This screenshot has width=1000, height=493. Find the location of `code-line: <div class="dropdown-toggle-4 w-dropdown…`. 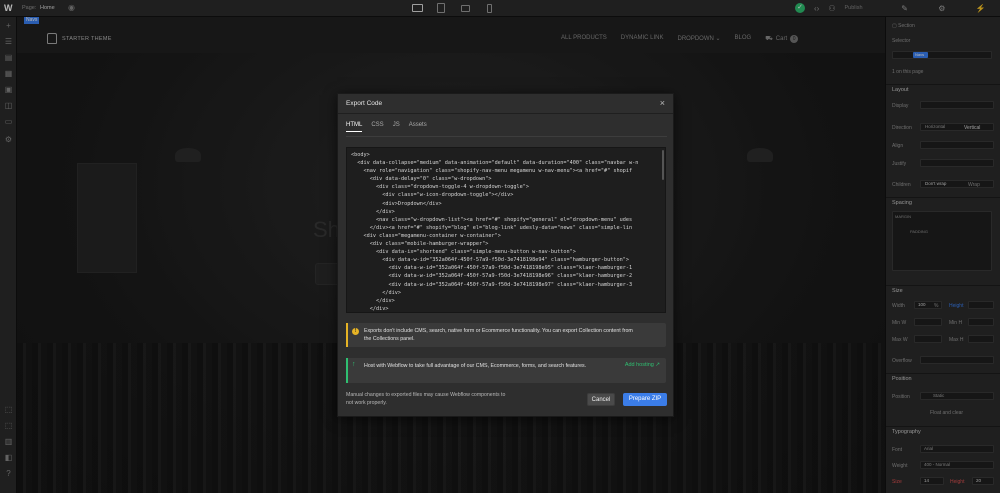

code-line: <div class="dropdown-toggle-4 w-dropdown… is located at coordinates (440, 187).